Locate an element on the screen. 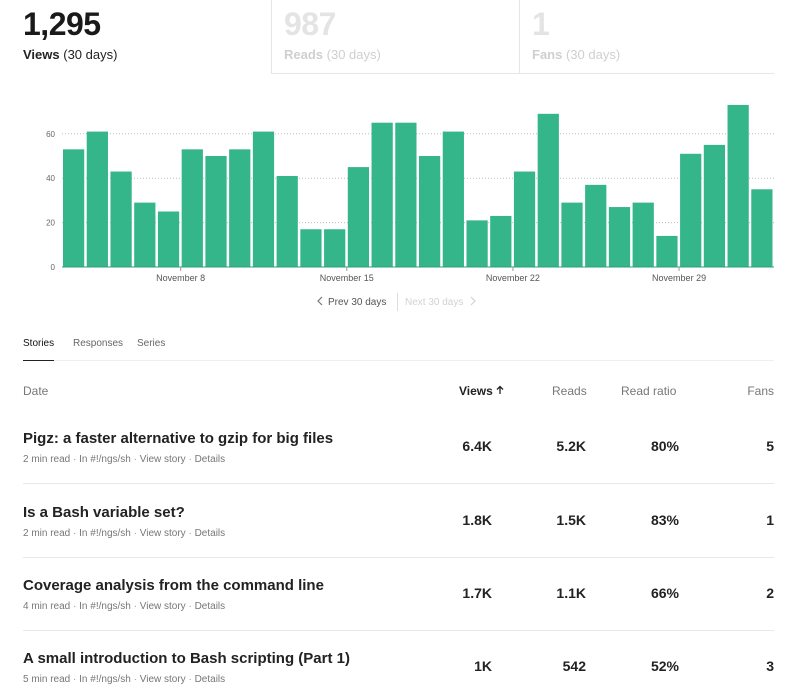 The width and height of the screenshot is (804, 694). tab-stories: Stories is located at coordinates (39, 349).